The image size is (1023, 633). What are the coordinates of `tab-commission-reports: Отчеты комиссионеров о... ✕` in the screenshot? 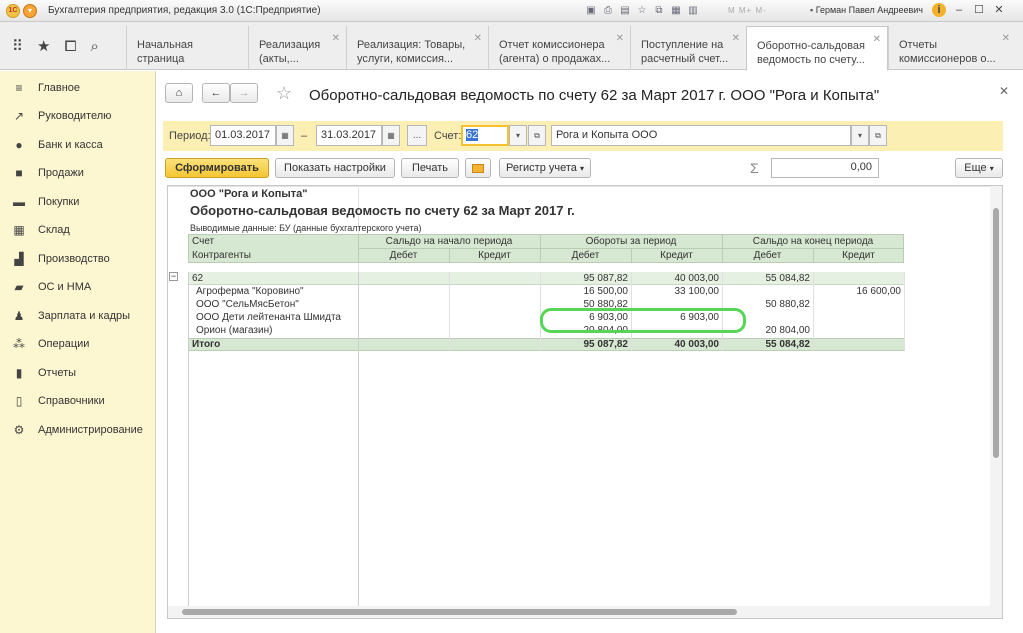 It's located at (952, 48).